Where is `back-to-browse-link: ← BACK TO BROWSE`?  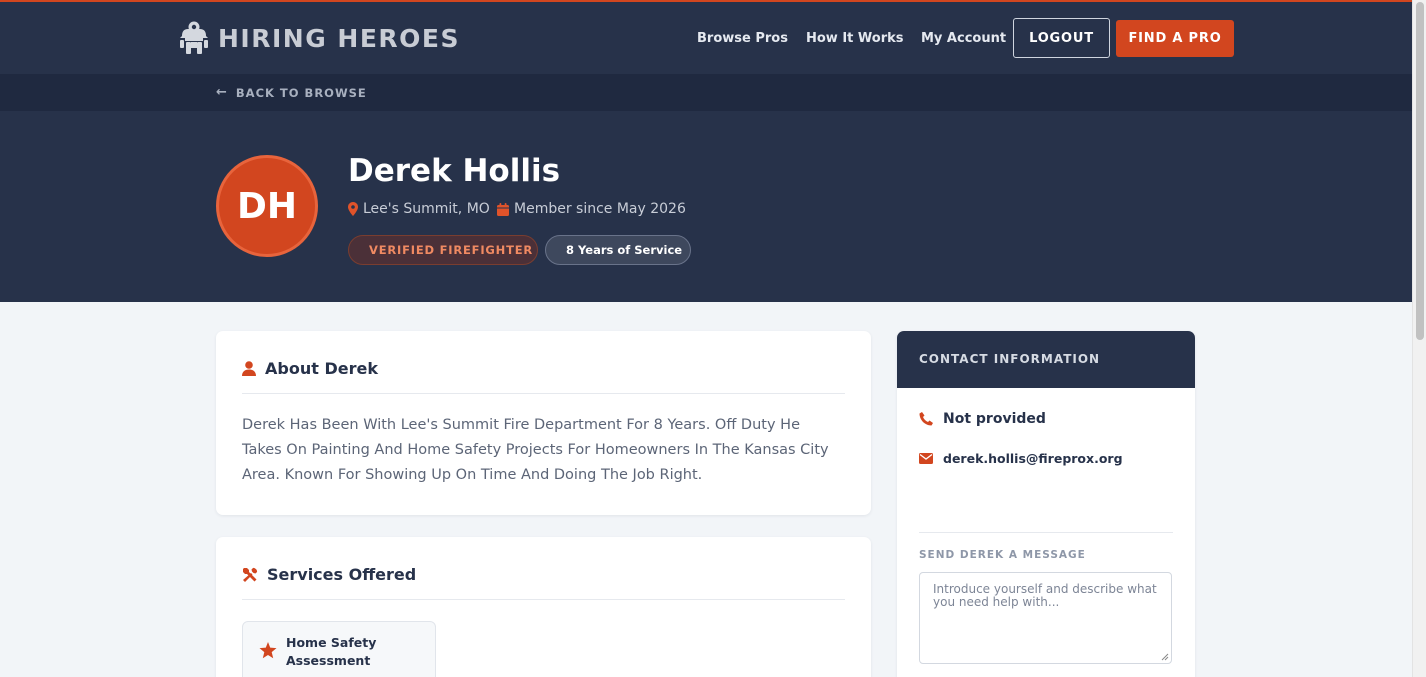
back-to-browse-link: ← BACK TO BROWSE is located at coordinates (291, 92).